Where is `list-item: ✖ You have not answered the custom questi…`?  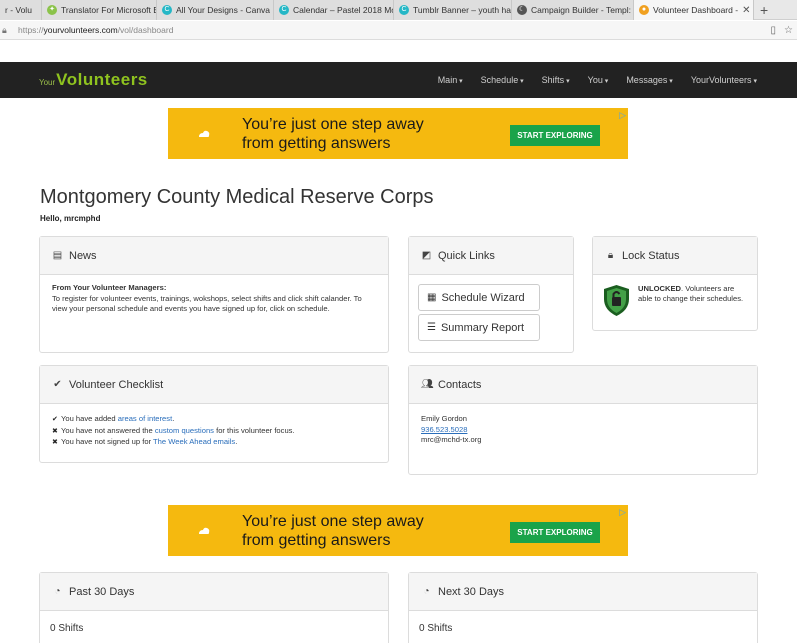 list-item: ✖ You have not answered the custom questi… is located at coordinates (214, 432).